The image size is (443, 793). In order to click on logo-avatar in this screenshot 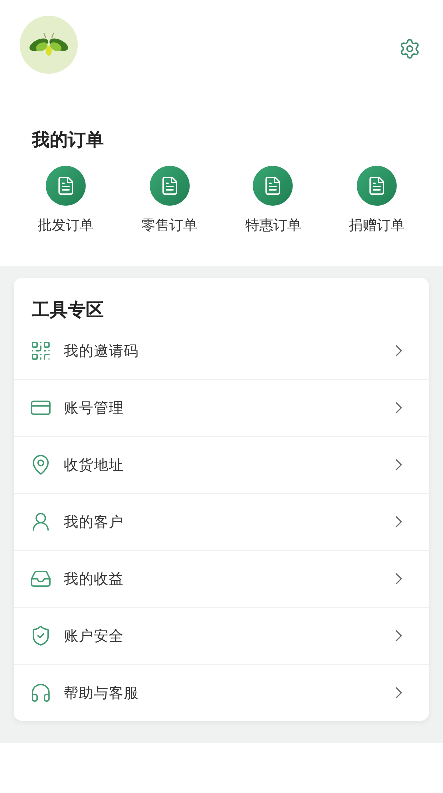, I will do `click(49, 45)`.